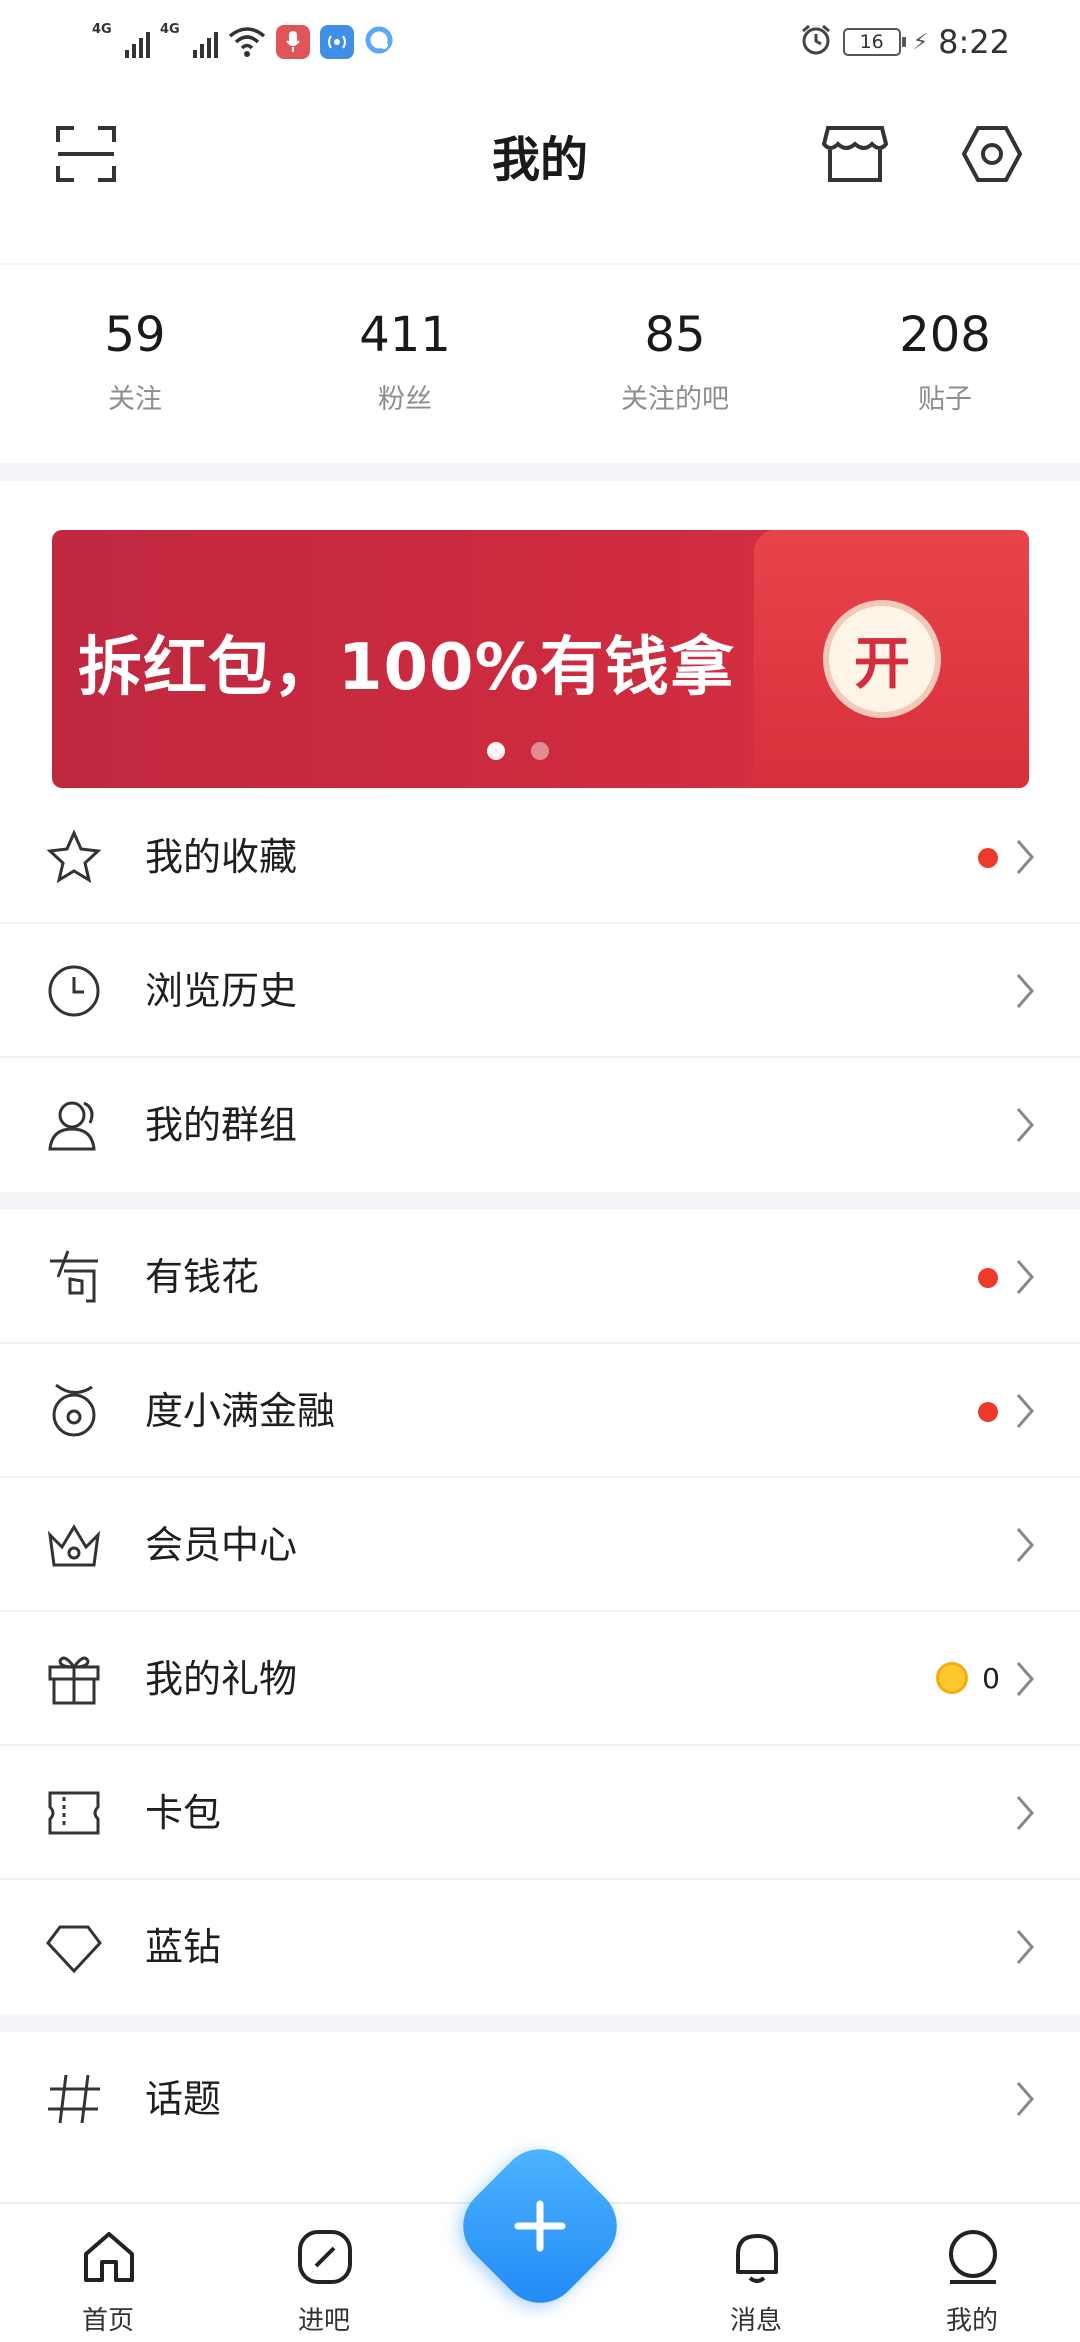 This screenshot has height=2342, width=1080. I want to click on menu-item-groups: 我的群组, so click(540, 1125).